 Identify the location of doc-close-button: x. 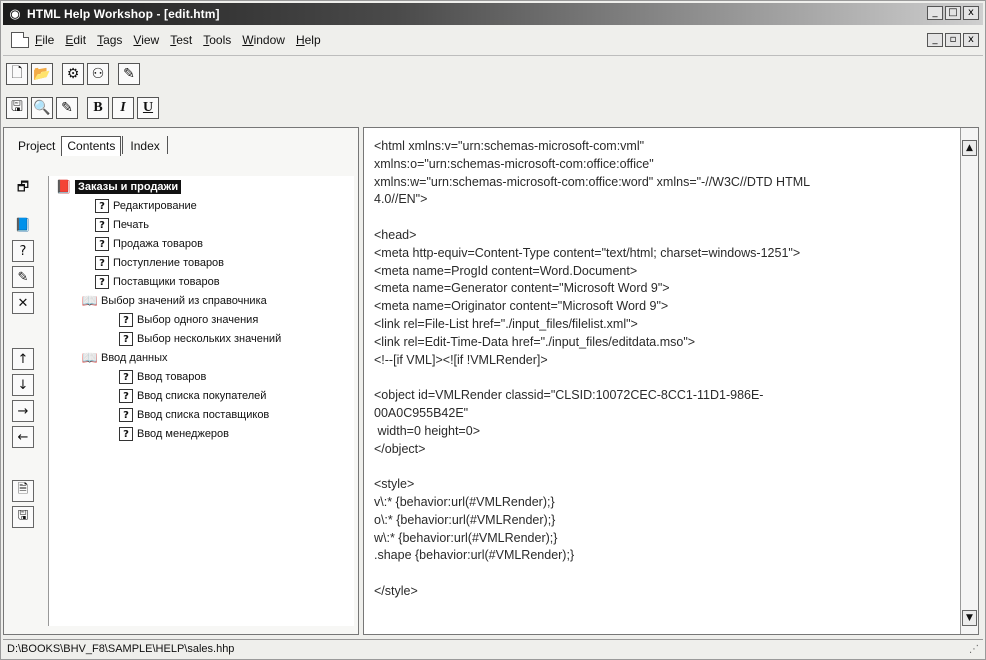
(971, 40).